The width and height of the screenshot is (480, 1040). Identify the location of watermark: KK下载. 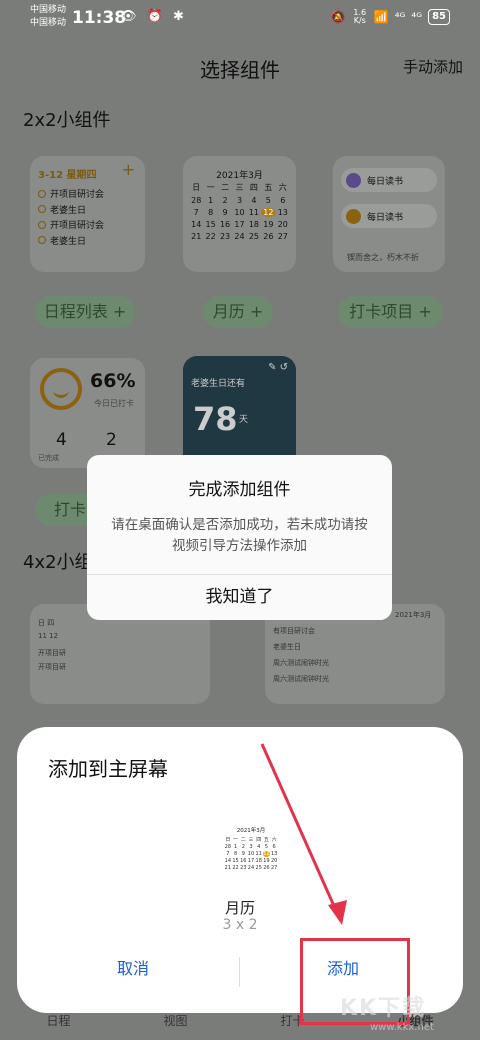
(383, 1008).